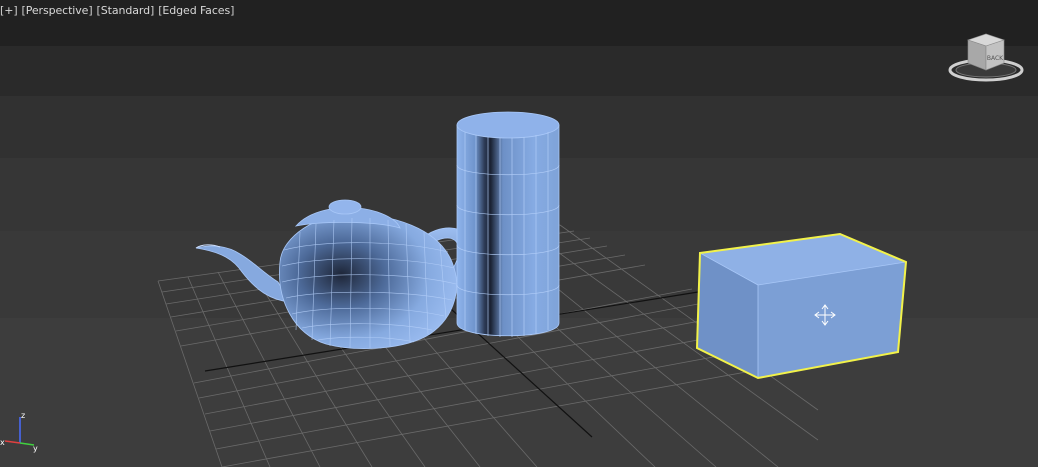 The height and width of the screenshot is (467, 1038). I want to click on axis-x-line, so click(12, 442).